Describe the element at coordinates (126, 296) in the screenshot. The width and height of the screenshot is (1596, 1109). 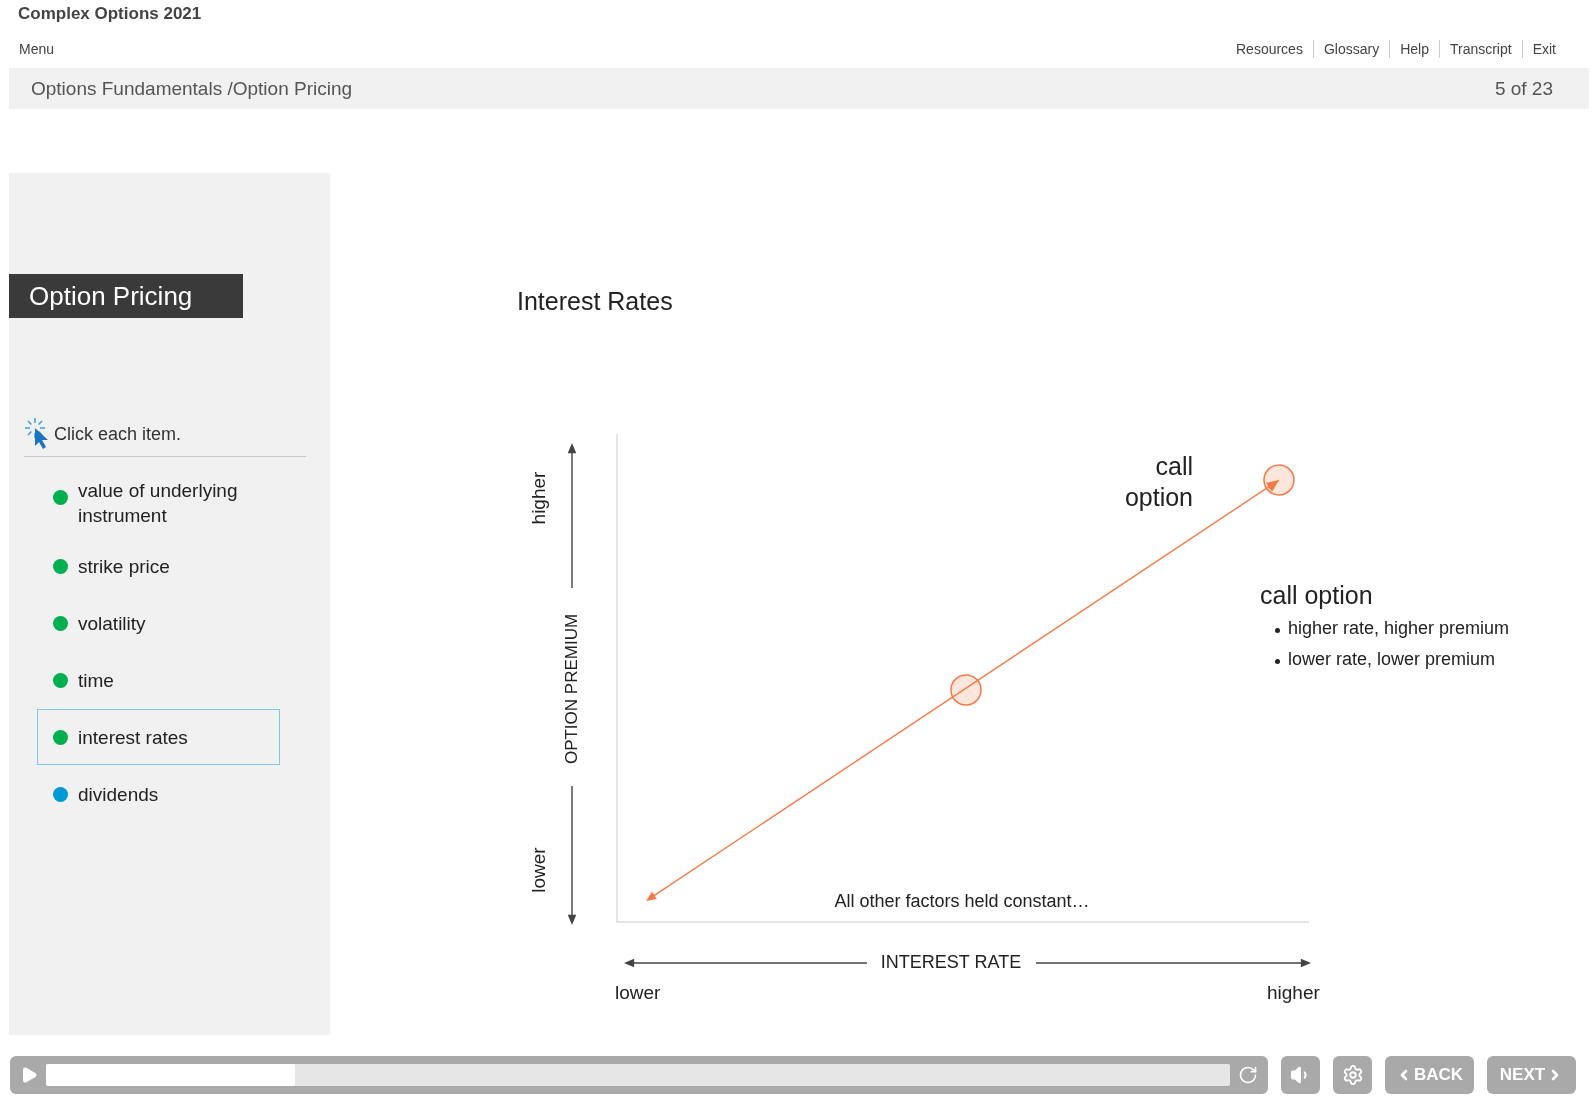
I see `section-banner: Option Pricing` at that location.